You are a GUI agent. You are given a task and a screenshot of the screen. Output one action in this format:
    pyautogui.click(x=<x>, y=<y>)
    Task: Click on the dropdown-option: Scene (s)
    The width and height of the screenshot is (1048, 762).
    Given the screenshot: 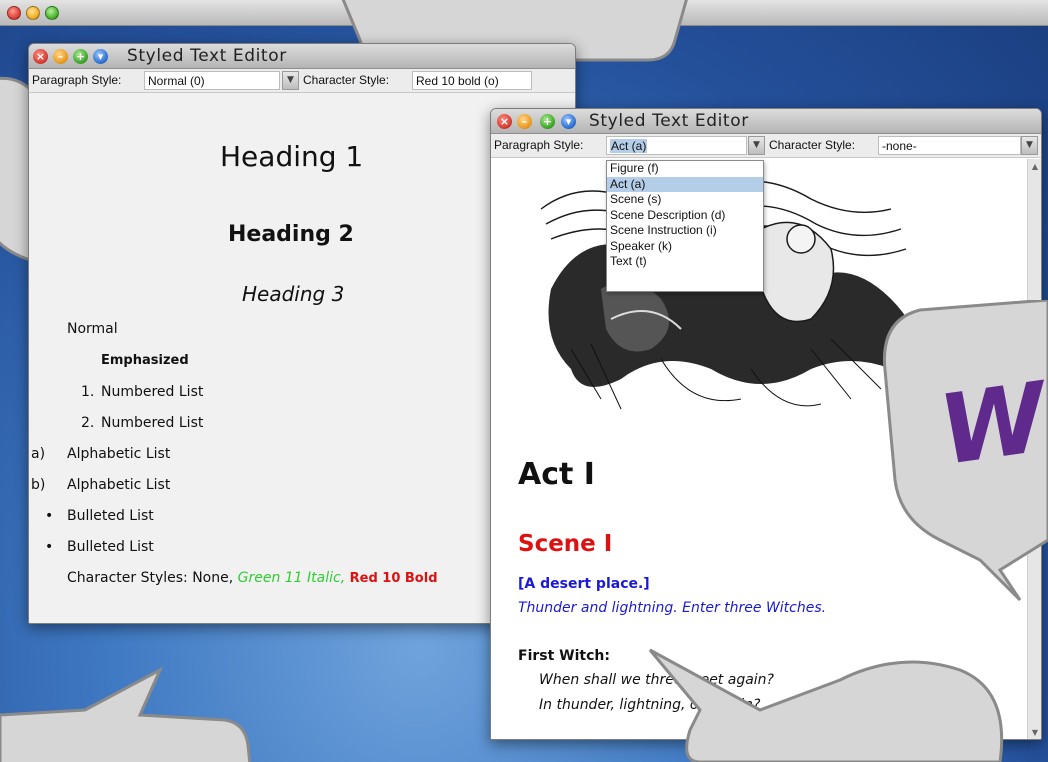 What is the action you would take?
    pyautogui.click(x=685, y=200)
    